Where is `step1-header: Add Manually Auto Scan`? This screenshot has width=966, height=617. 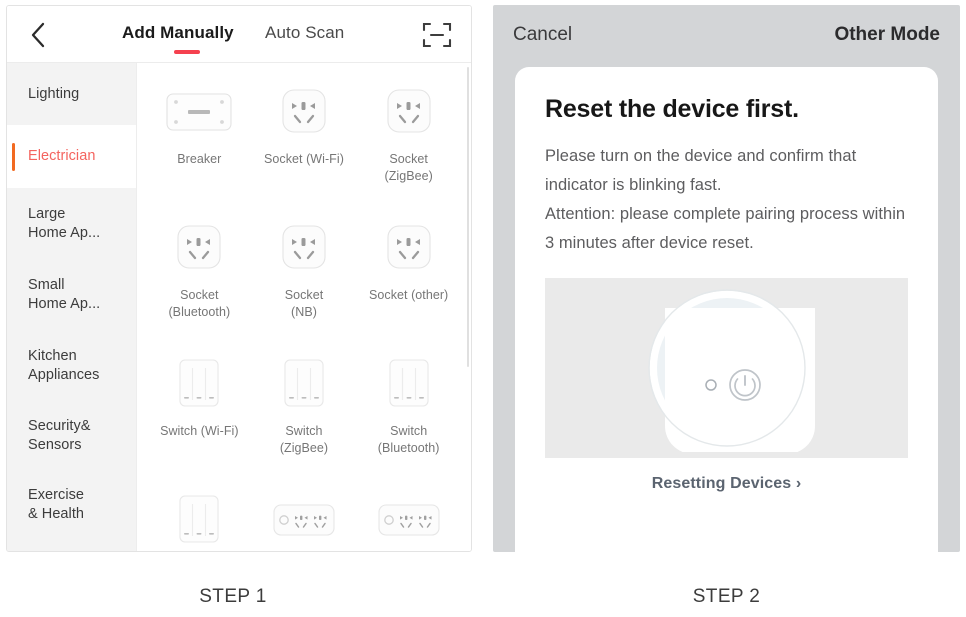
step1-header: Add Manually Auto Scan is located at coordinates (239, 34).